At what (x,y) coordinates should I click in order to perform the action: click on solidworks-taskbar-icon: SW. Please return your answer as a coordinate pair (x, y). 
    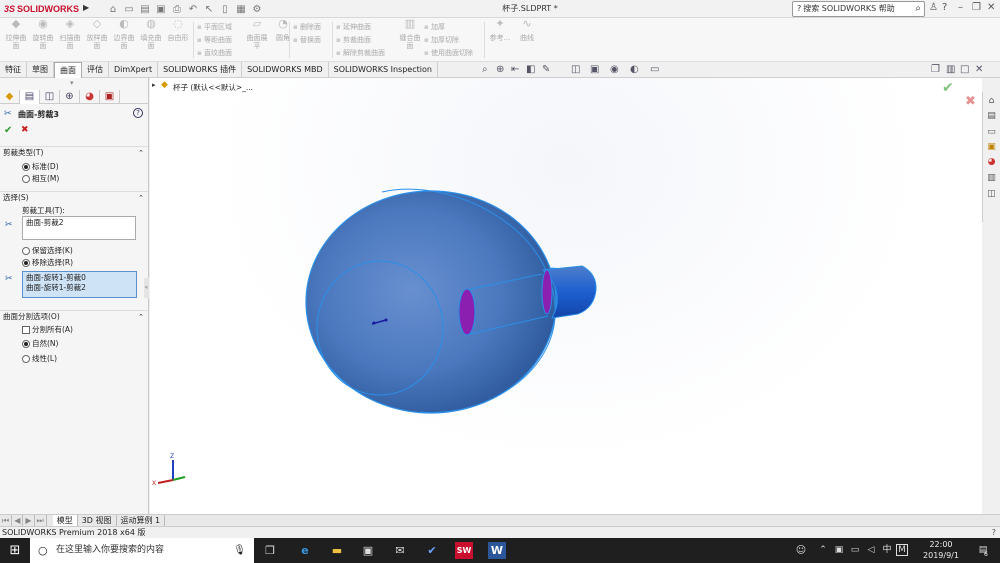
    Looking at the image, I should click on (464, 550).